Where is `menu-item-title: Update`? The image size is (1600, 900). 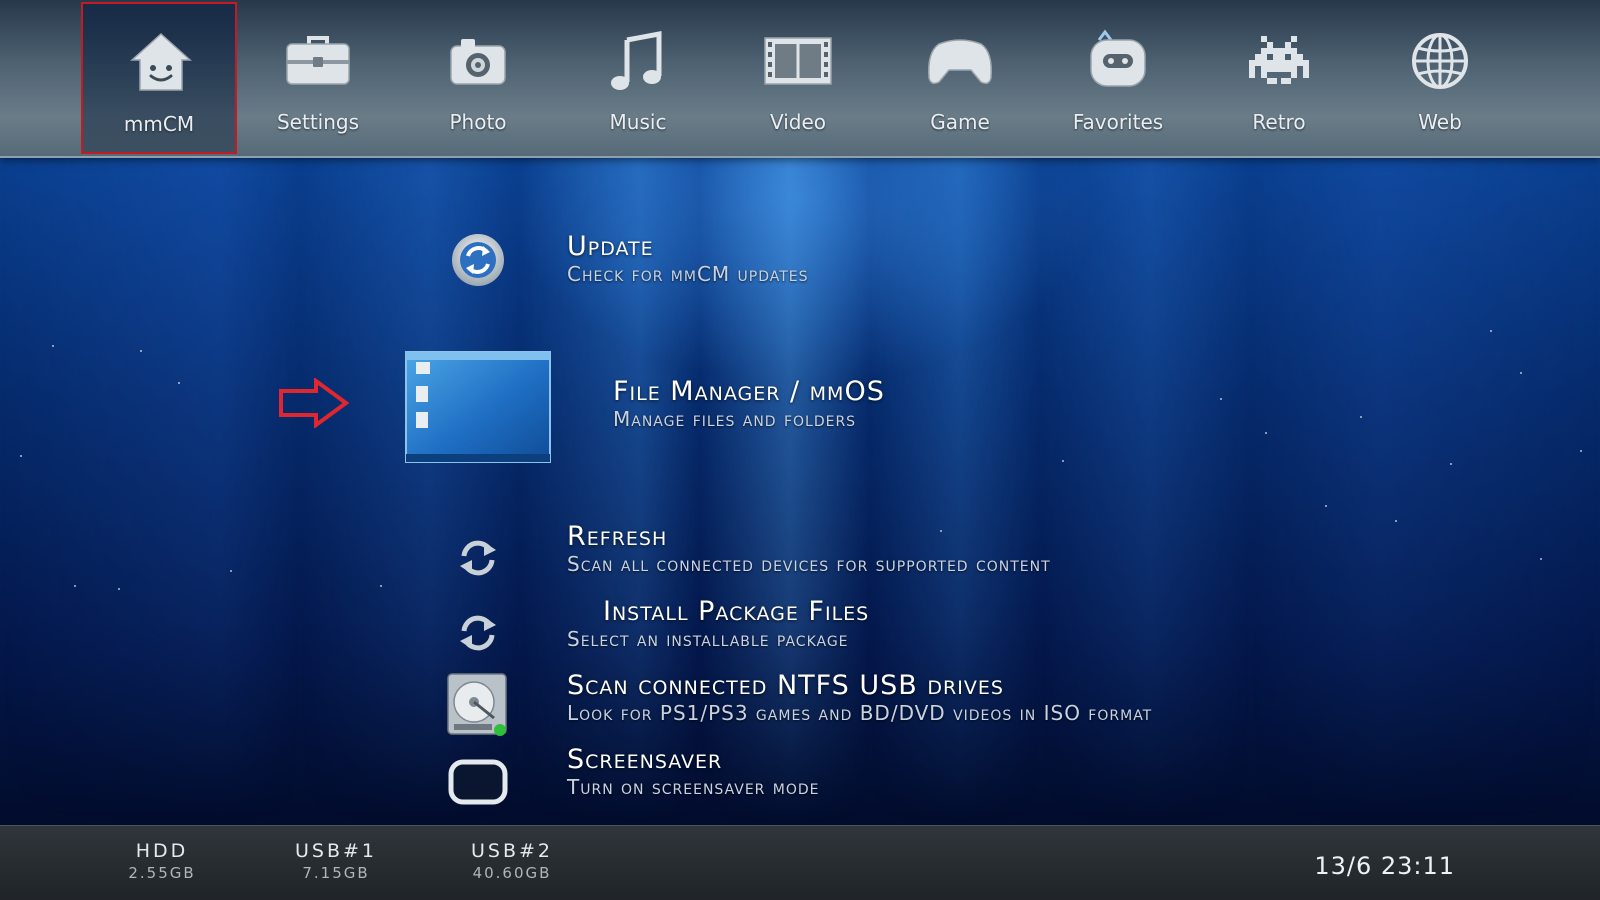
menu-item-title: Update is located at coordinates (610, 246).